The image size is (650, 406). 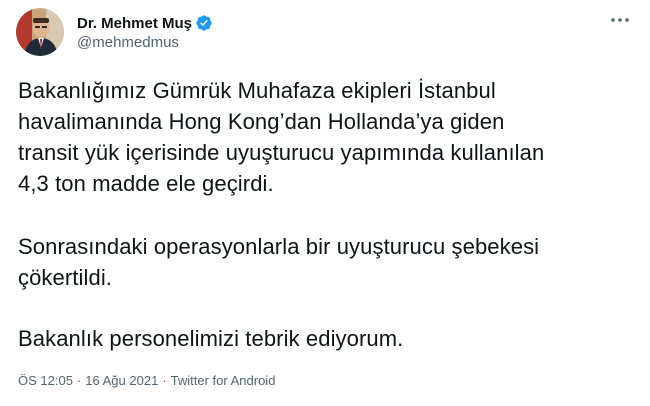 I want to click on tweet-source: Twitter for Android, so click(x=223, y=380).